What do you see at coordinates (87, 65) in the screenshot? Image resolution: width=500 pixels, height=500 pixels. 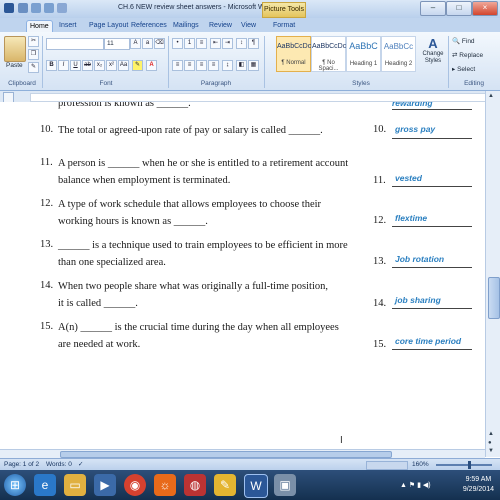 I see `strikethrough-icon: ab` at bounding box center [87, 65].